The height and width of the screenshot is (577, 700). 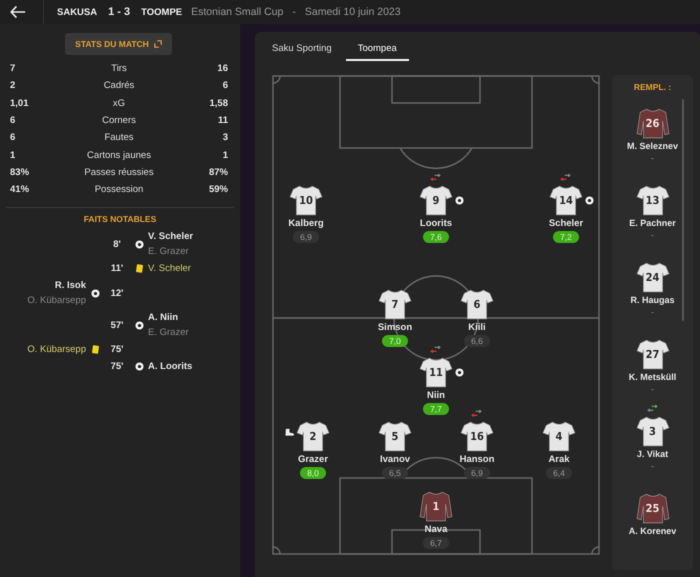 I want to click on player-rating: 7,7, so click(x=436, y=409).